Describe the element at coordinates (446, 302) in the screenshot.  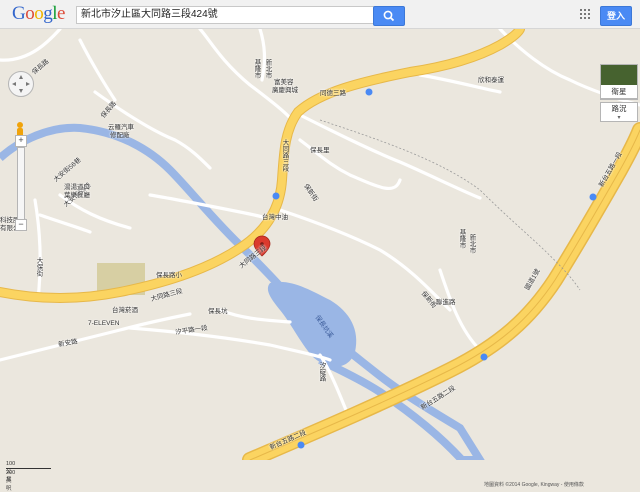
I see `map-label: 聯進路` at that location.